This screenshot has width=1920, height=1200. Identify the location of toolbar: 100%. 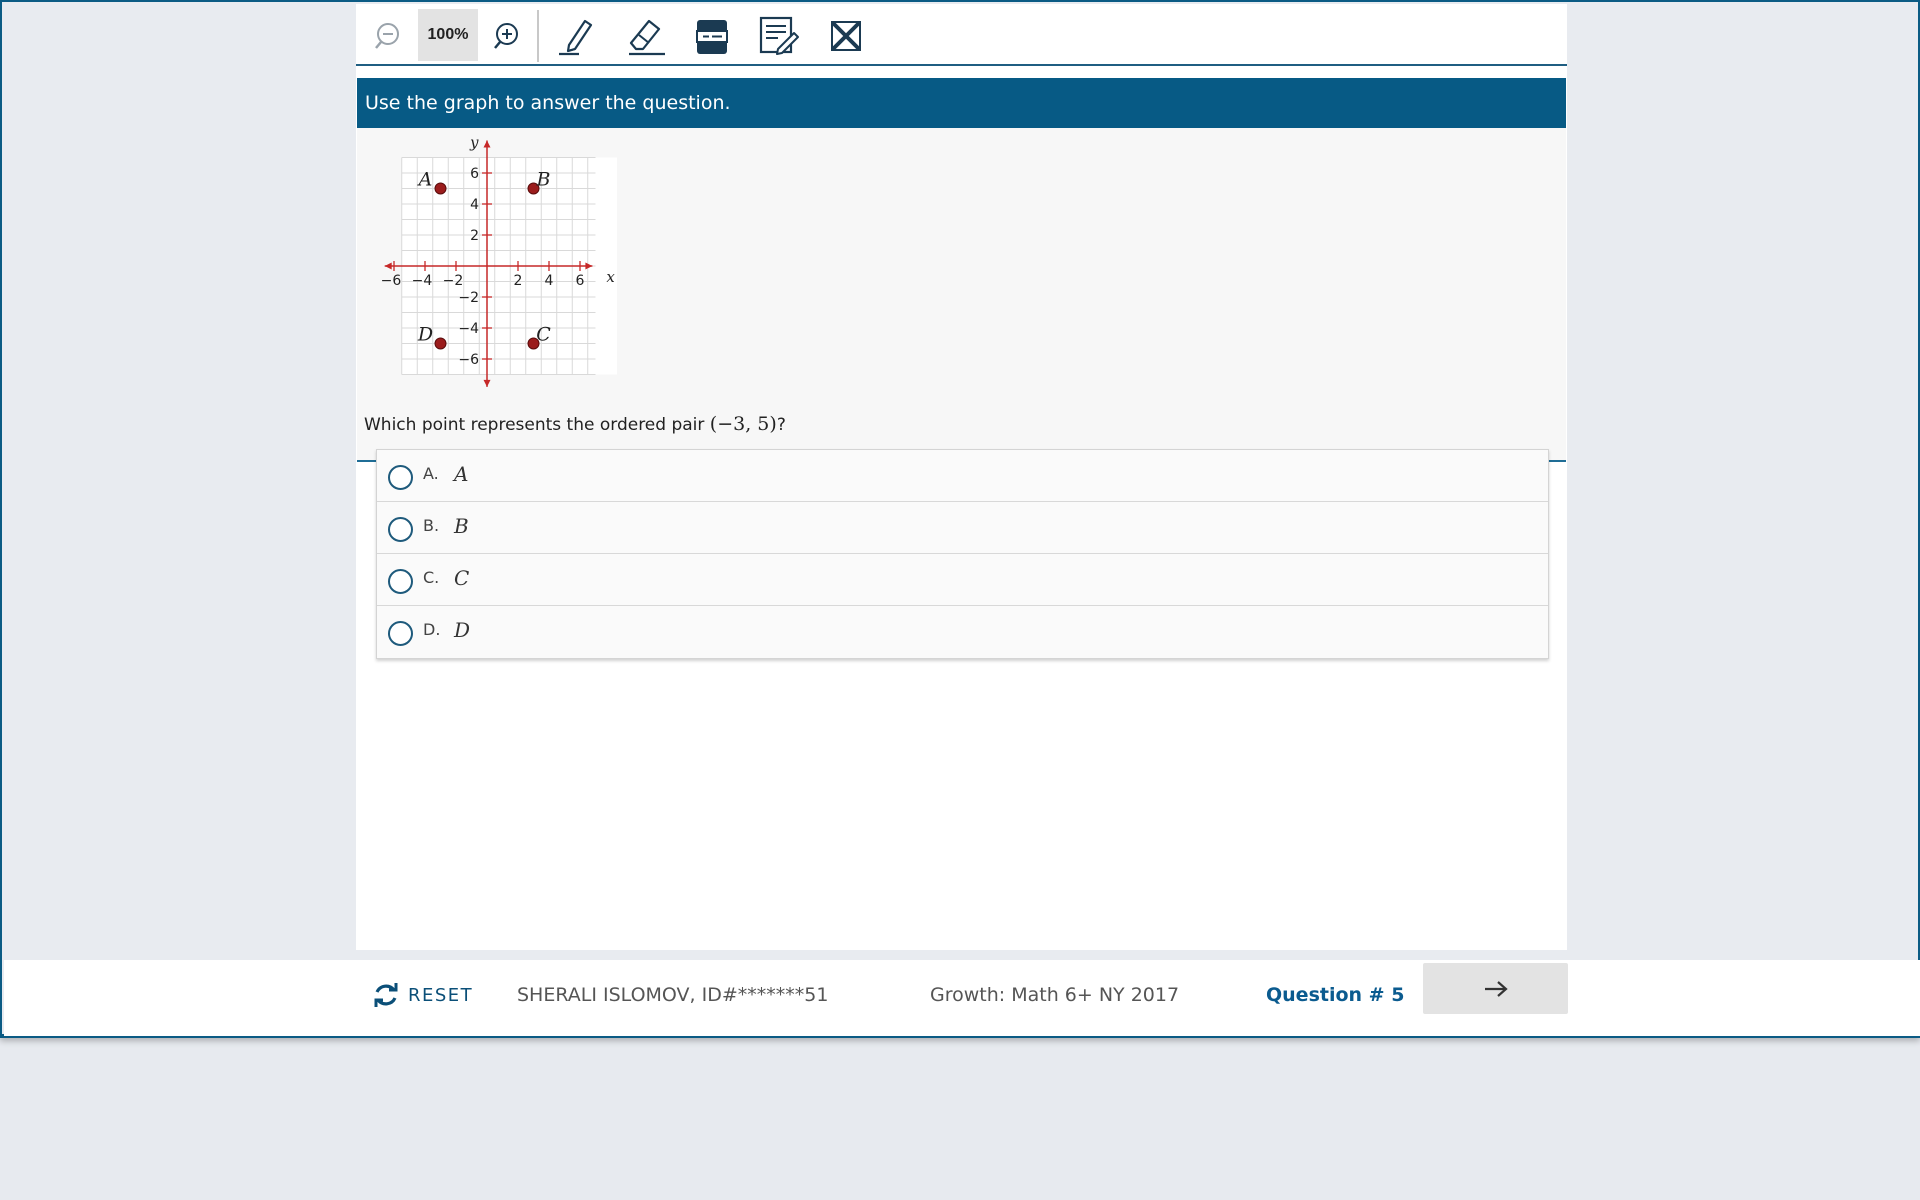
(961, 35).